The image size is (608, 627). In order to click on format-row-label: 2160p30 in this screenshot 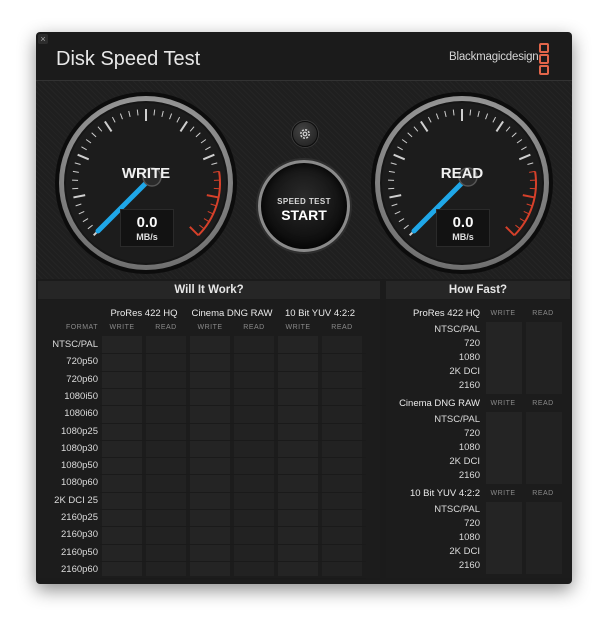, I will do `click(79, 535)`.